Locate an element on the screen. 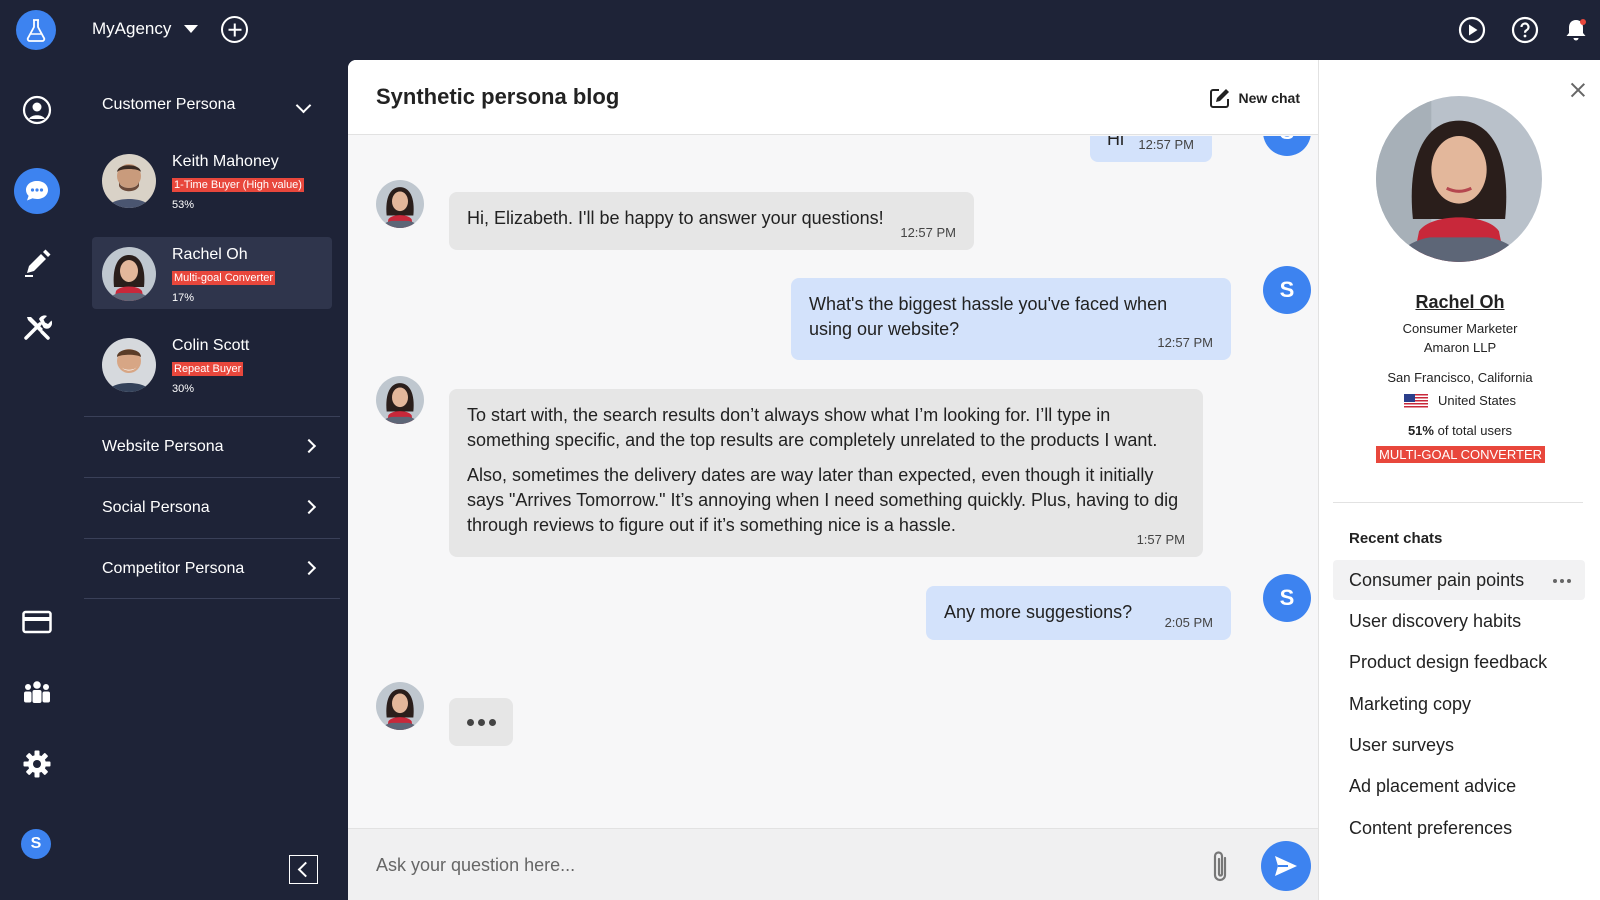  typing-indicator is located at coordinates (481, 722).